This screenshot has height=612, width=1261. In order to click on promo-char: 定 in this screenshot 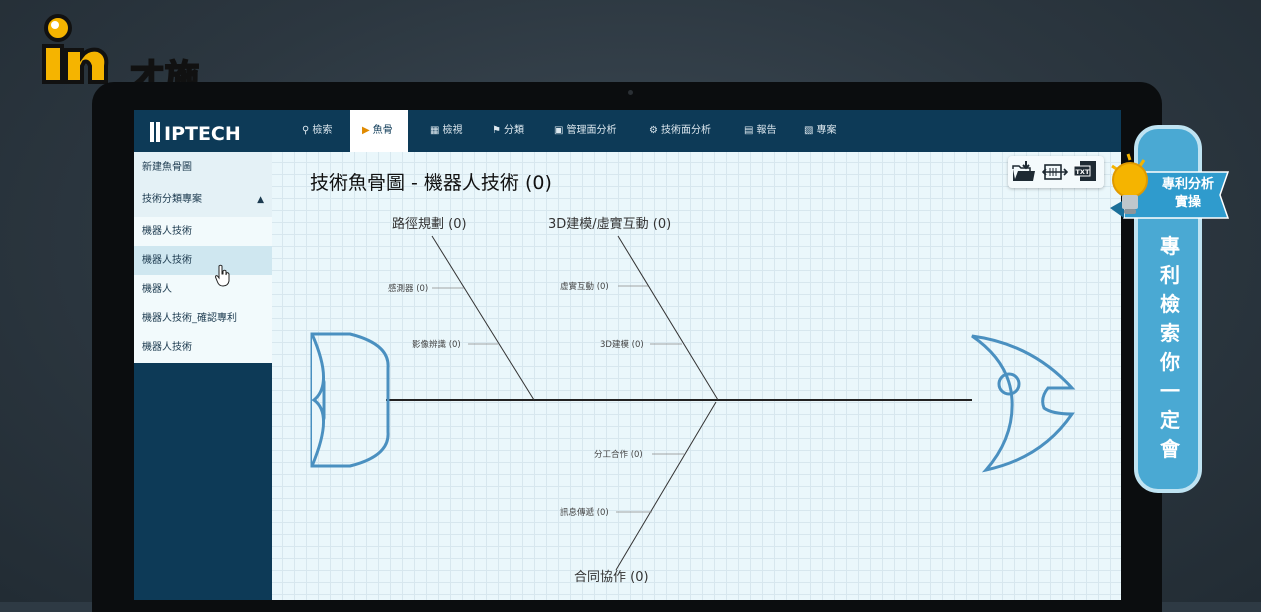, I will do `click(1170, 420)`.